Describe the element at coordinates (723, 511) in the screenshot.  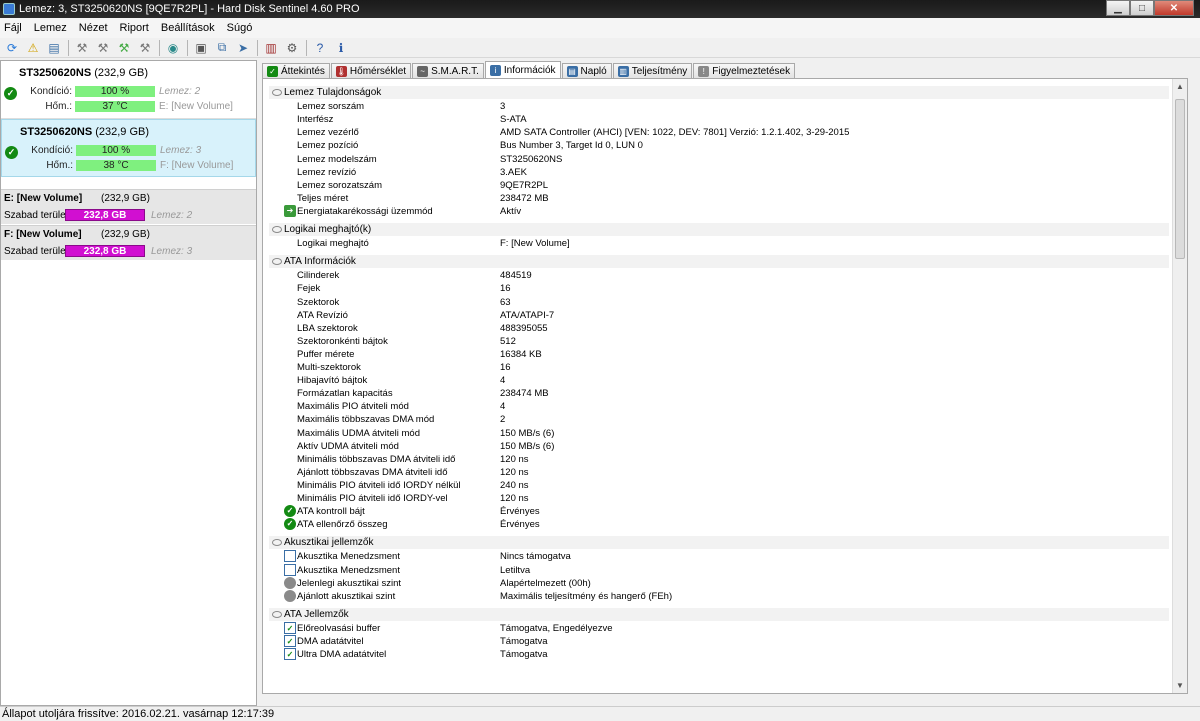
I see `property-row: ✓ ATA kontroll bájt Érvényes` at that location.